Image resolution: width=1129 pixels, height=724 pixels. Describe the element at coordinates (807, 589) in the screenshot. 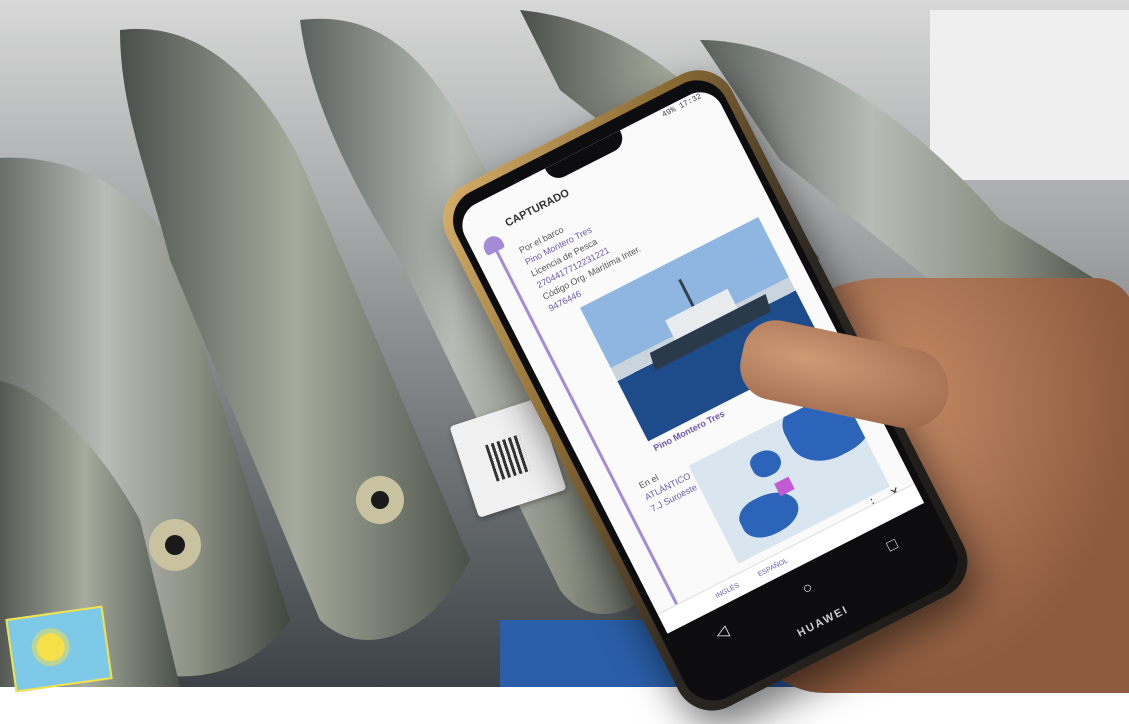

I see `home-icon: ○` at that location.